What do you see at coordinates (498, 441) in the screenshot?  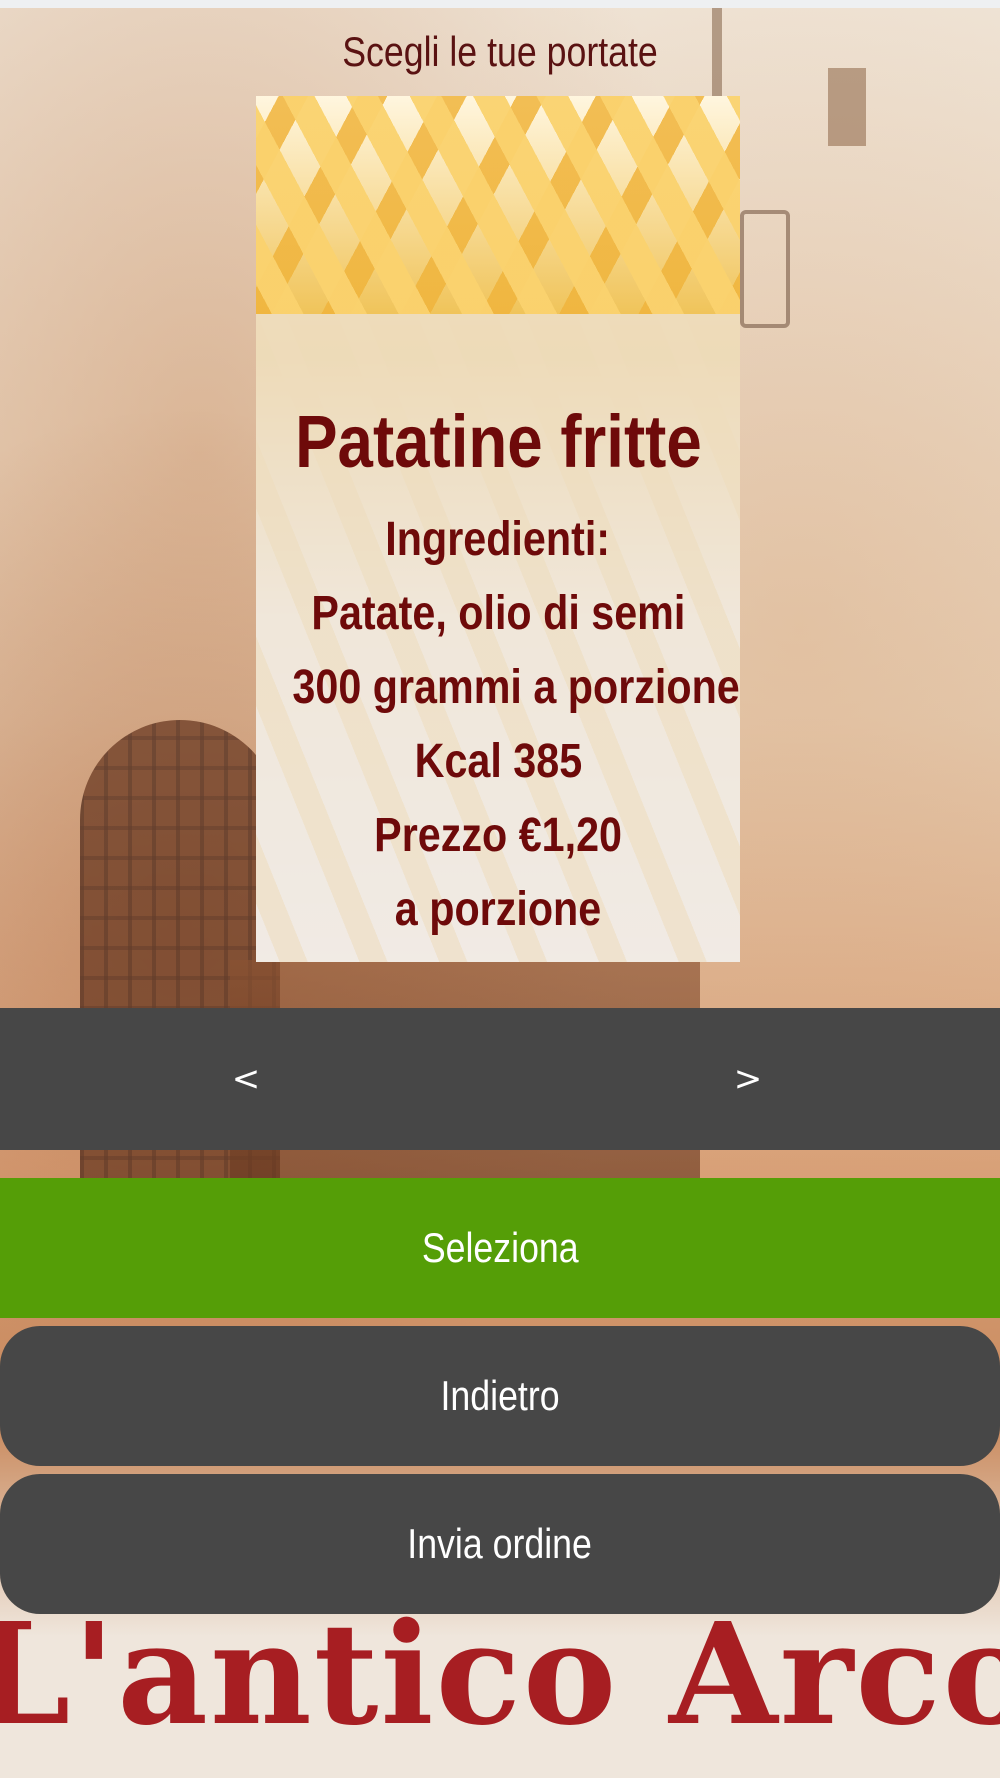 I see `dish-name: Patatine fritte` at bounding box center [498, 441].